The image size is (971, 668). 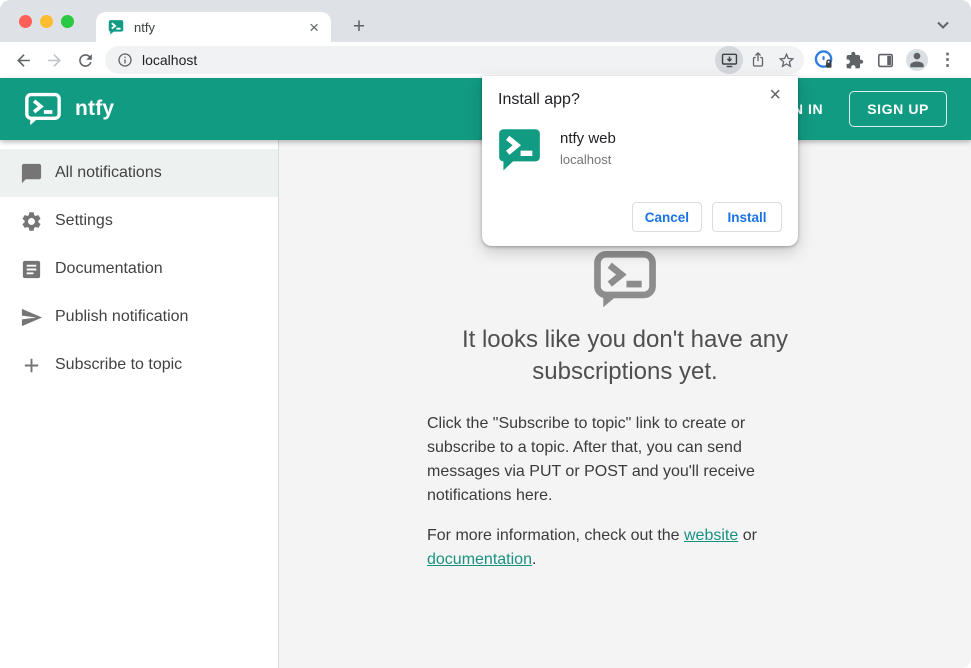 I want to click on chat-icon, so click(x=31, y=173).